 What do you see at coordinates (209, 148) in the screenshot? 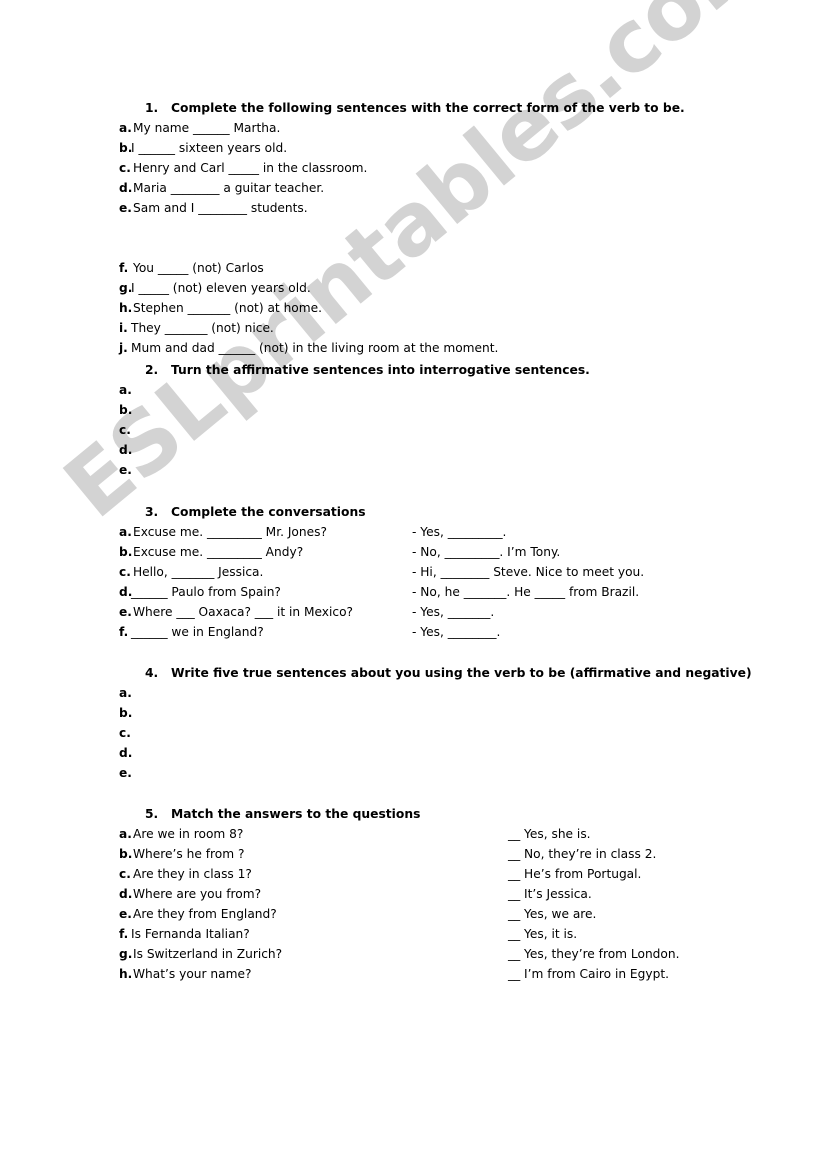
I see `item-text: I ______ sixteen years old.` at bounding box center [209, 148].